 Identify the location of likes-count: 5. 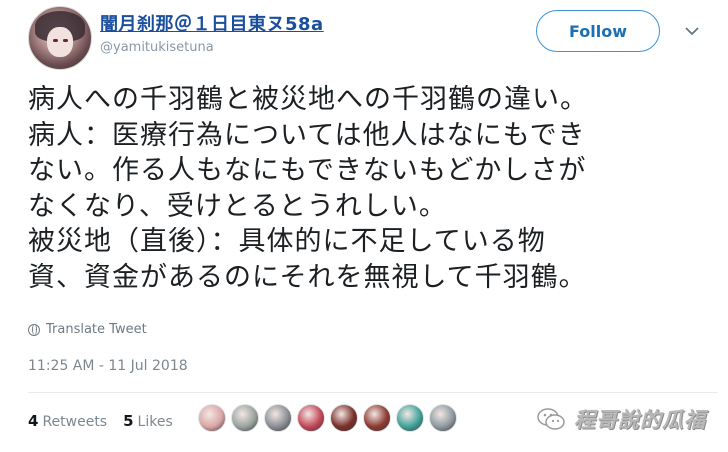
(128, 421).